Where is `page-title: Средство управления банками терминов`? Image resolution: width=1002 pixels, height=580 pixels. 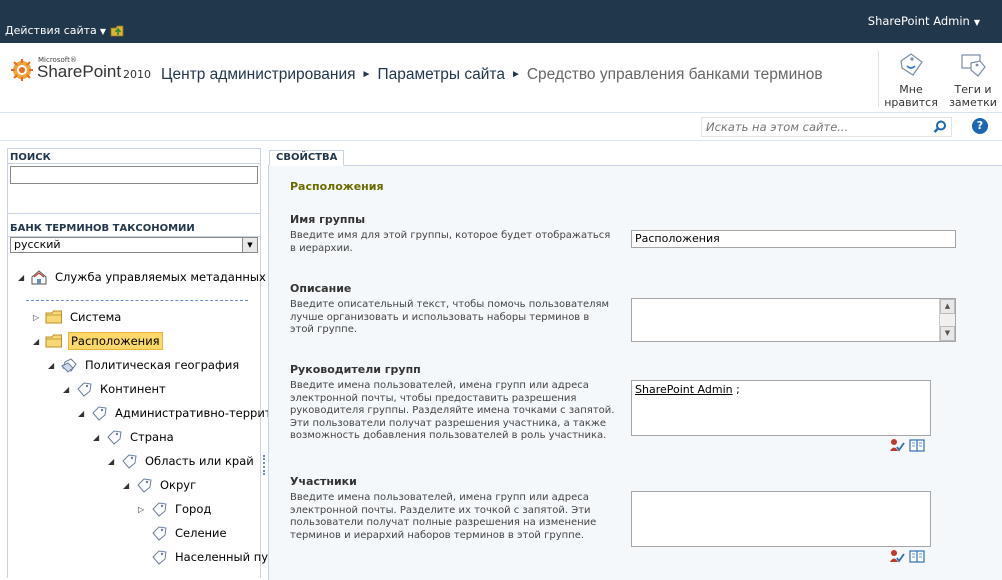 page-title: Средство управления банками терминов is located at coordinates (674, 74).